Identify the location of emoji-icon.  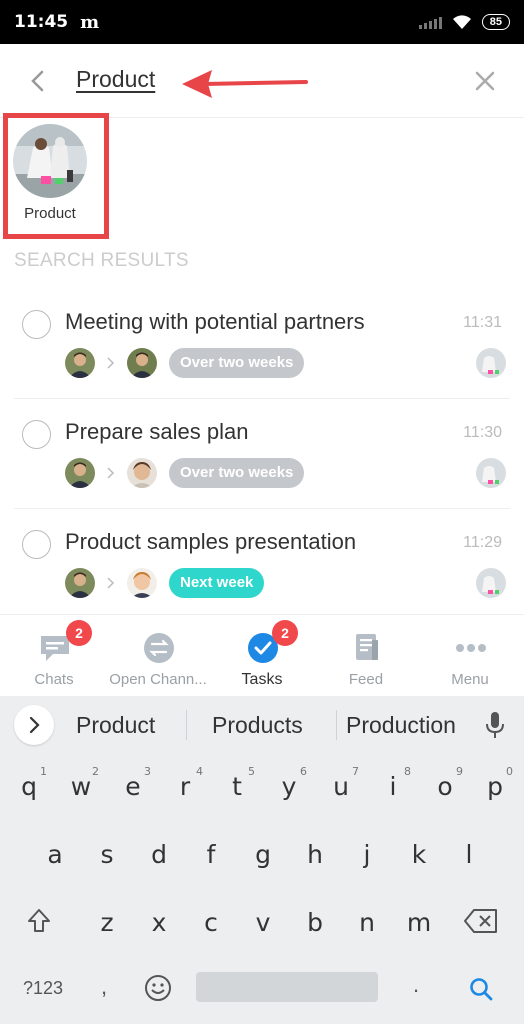
(158, 988).